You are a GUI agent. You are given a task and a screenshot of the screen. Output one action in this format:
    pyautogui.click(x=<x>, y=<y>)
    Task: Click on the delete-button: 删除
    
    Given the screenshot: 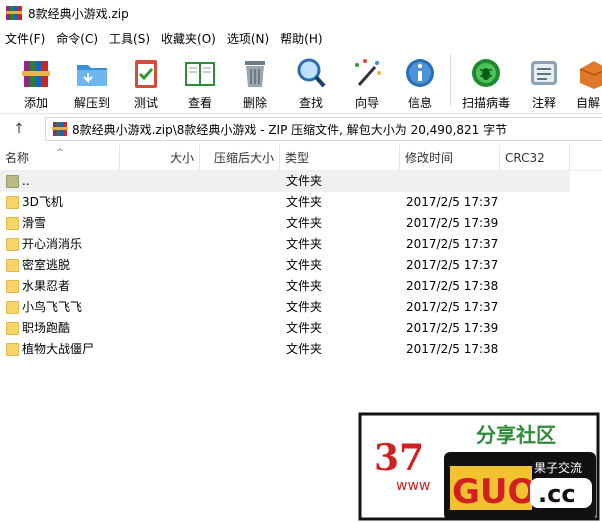 What is the action you would take?
    pyautogui.click(x=255, y=81)
    